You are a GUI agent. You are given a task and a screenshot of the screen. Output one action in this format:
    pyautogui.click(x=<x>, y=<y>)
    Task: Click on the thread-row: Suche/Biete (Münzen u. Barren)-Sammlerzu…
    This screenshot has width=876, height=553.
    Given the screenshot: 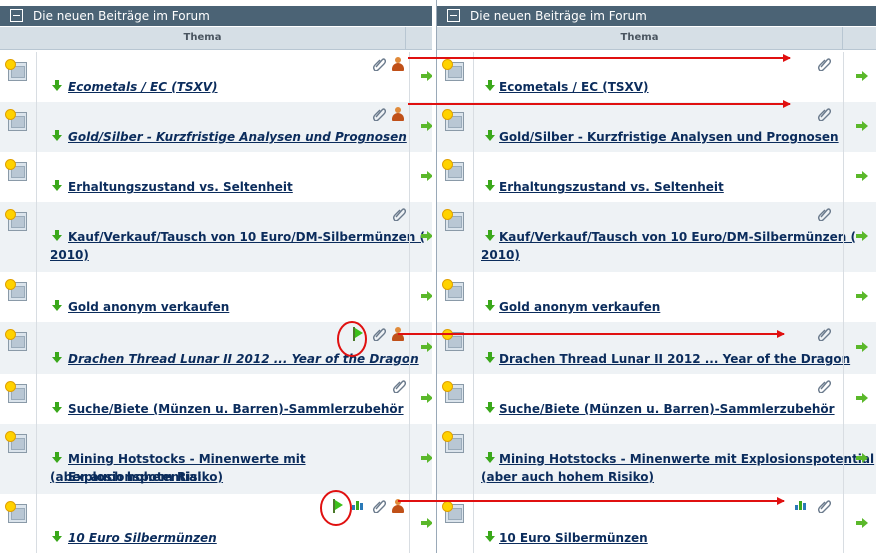 What is the action you would take?
    pyautogui.click(x=656, y=399)
    